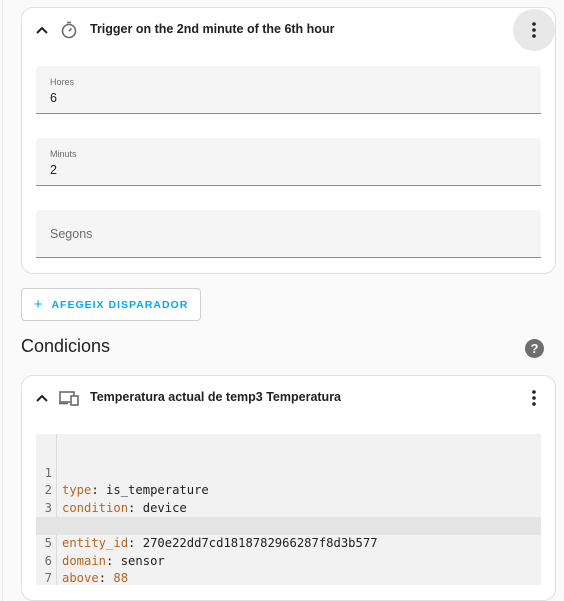 The image size is (564, 601). I want to click on minutes-value: 2, so click(53, 170).